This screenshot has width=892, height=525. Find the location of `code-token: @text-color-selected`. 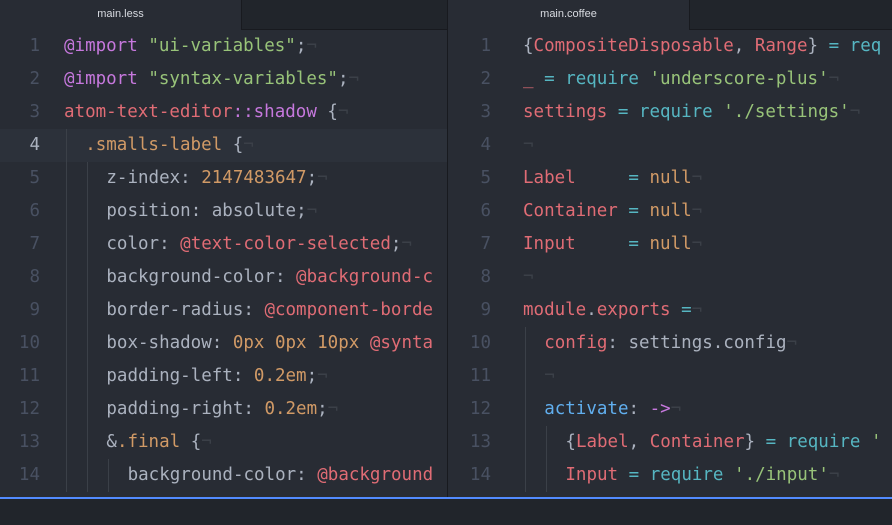

code-token: @text-color-selected is located at coordinates (285, 244).